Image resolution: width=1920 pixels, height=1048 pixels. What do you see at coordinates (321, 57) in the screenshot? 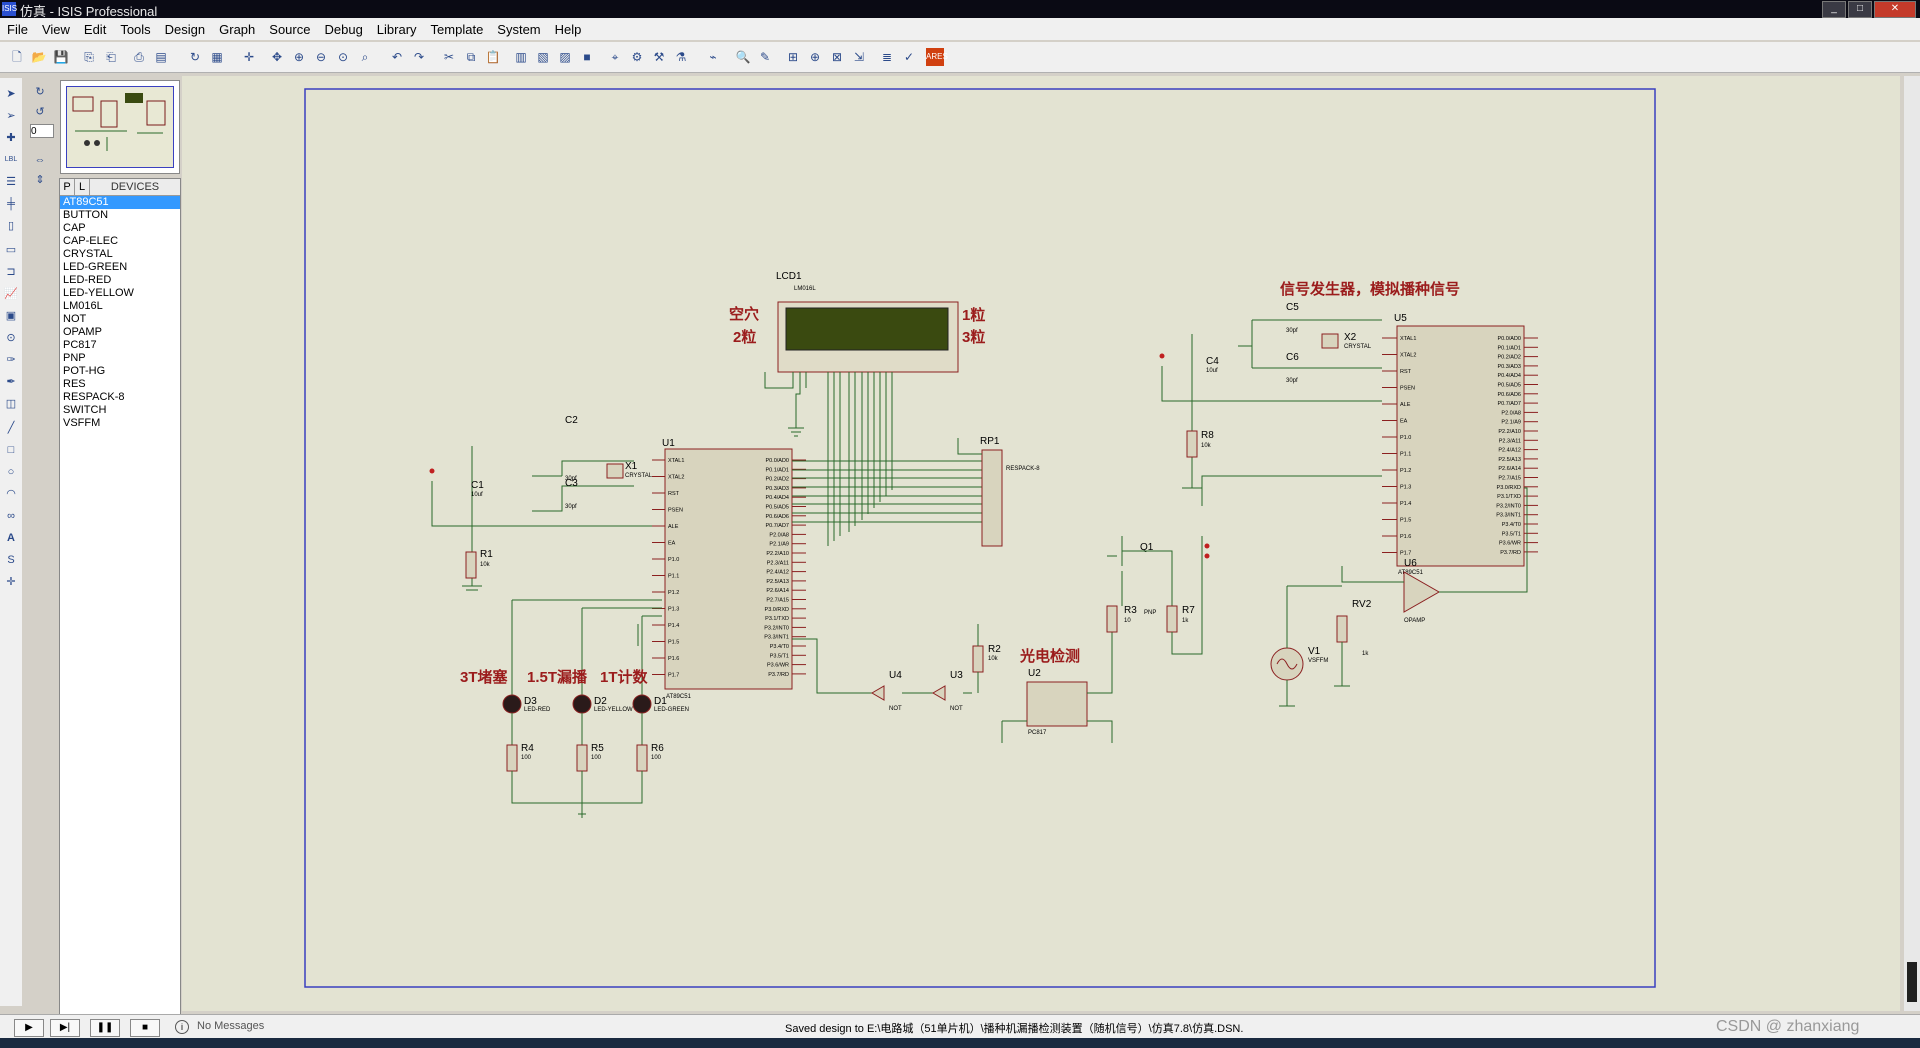
I see `zoom-out-icon: ⊖` at bounding box center [321, 57].